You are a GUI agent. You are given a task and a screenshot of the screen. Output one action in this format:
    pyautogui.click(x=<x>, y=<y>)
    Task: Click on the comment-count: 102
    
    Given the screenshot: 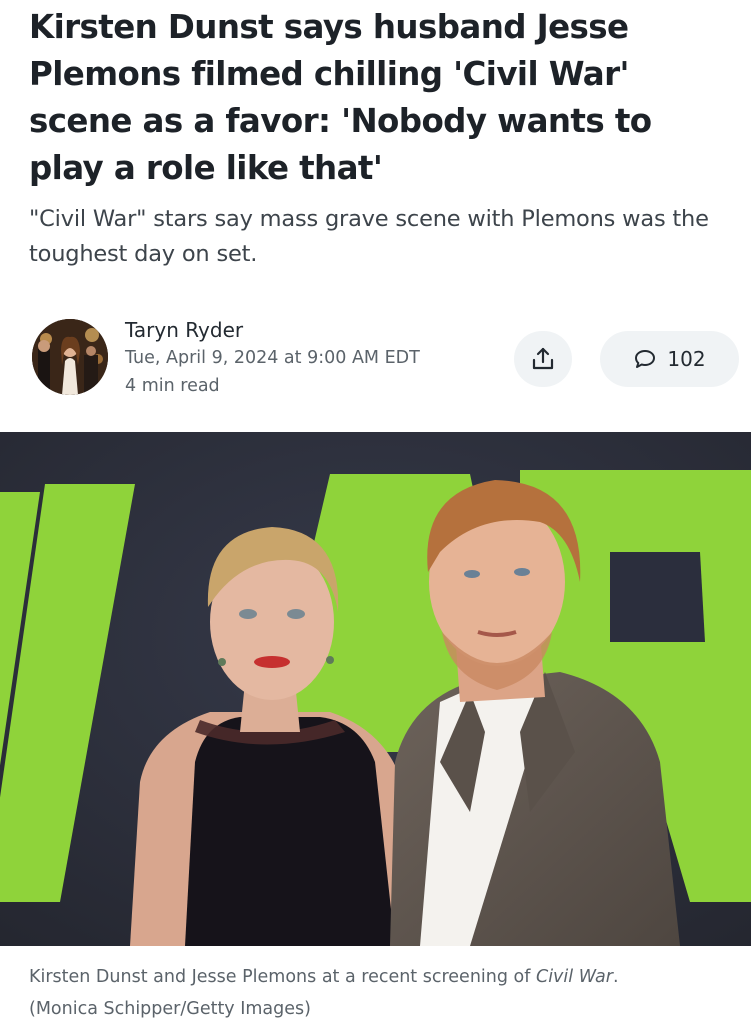 What is the action you would take?
    pyautogui.click(x=686, y=359)
    